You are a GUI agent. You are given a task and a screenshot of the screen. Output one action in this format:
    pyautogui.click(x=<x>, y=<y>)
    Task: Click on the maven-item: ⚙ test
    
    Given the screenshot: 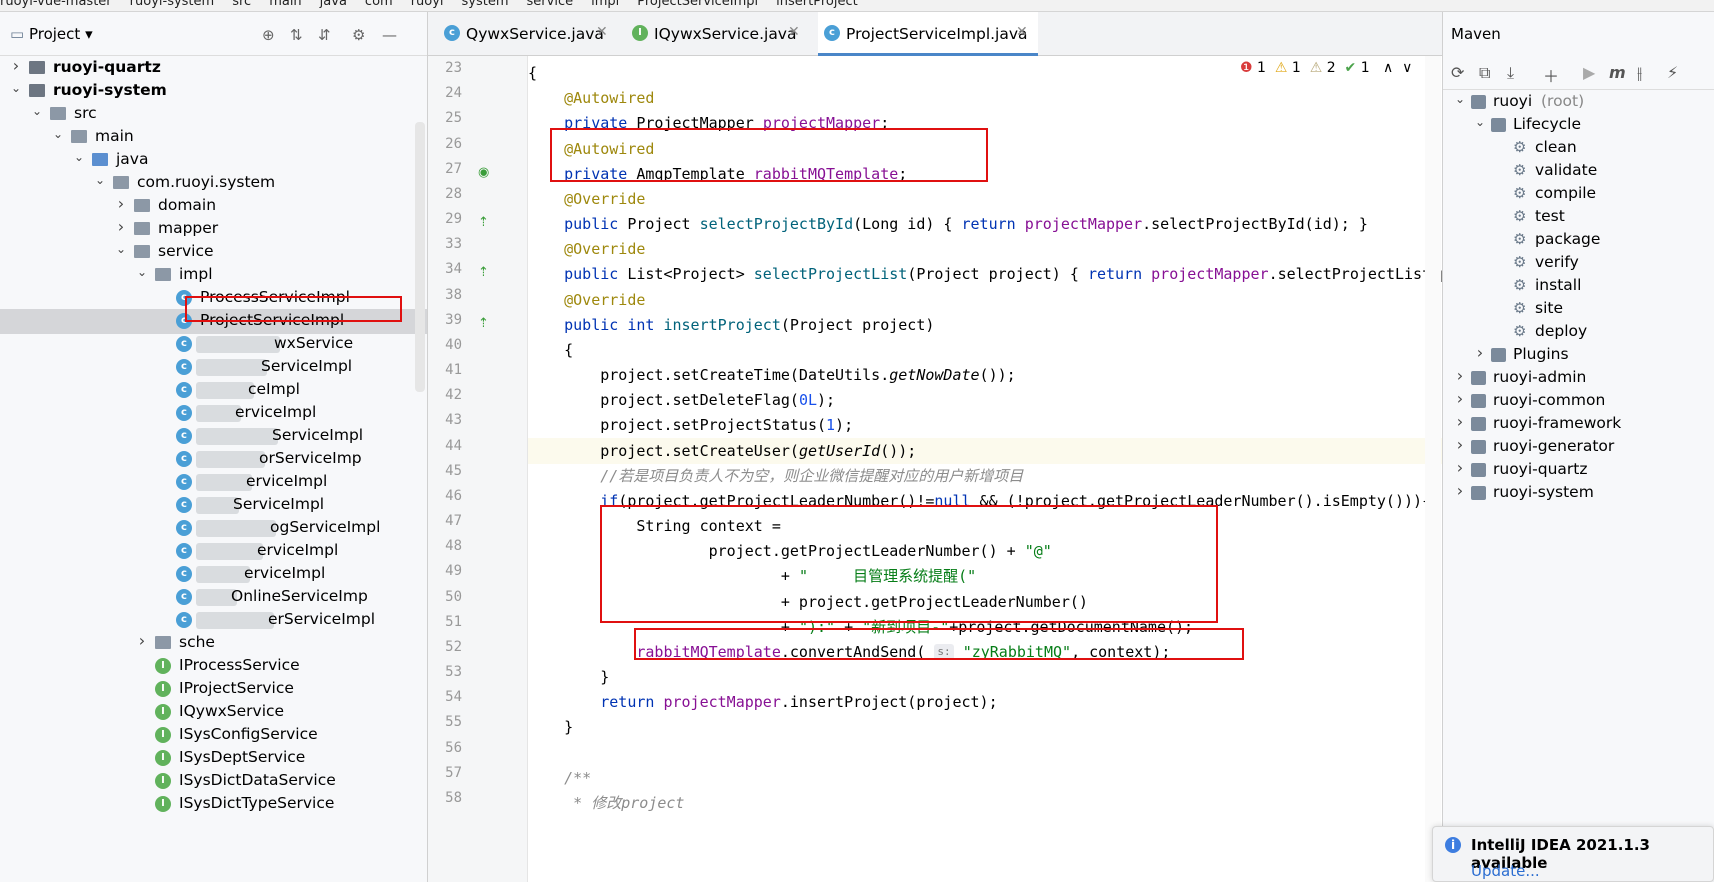 What is the action you would take?
    pyautogui.click(x=1578, y=217)
    